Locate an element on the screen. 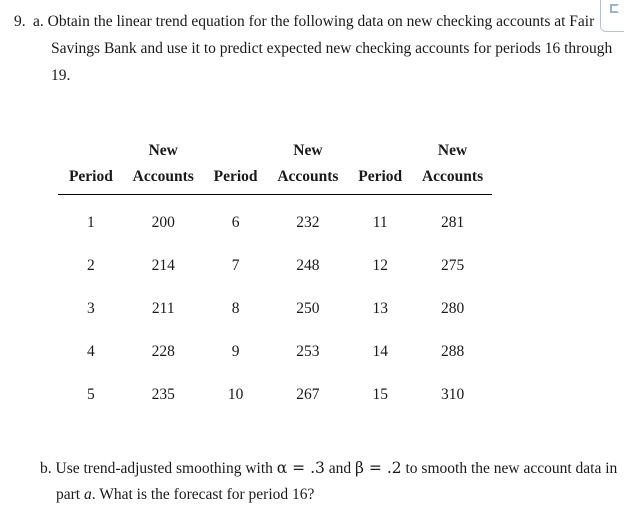 The width and height of the screenshot is (624, 521). header-period-2: Period is located at coordinates (235, 178).